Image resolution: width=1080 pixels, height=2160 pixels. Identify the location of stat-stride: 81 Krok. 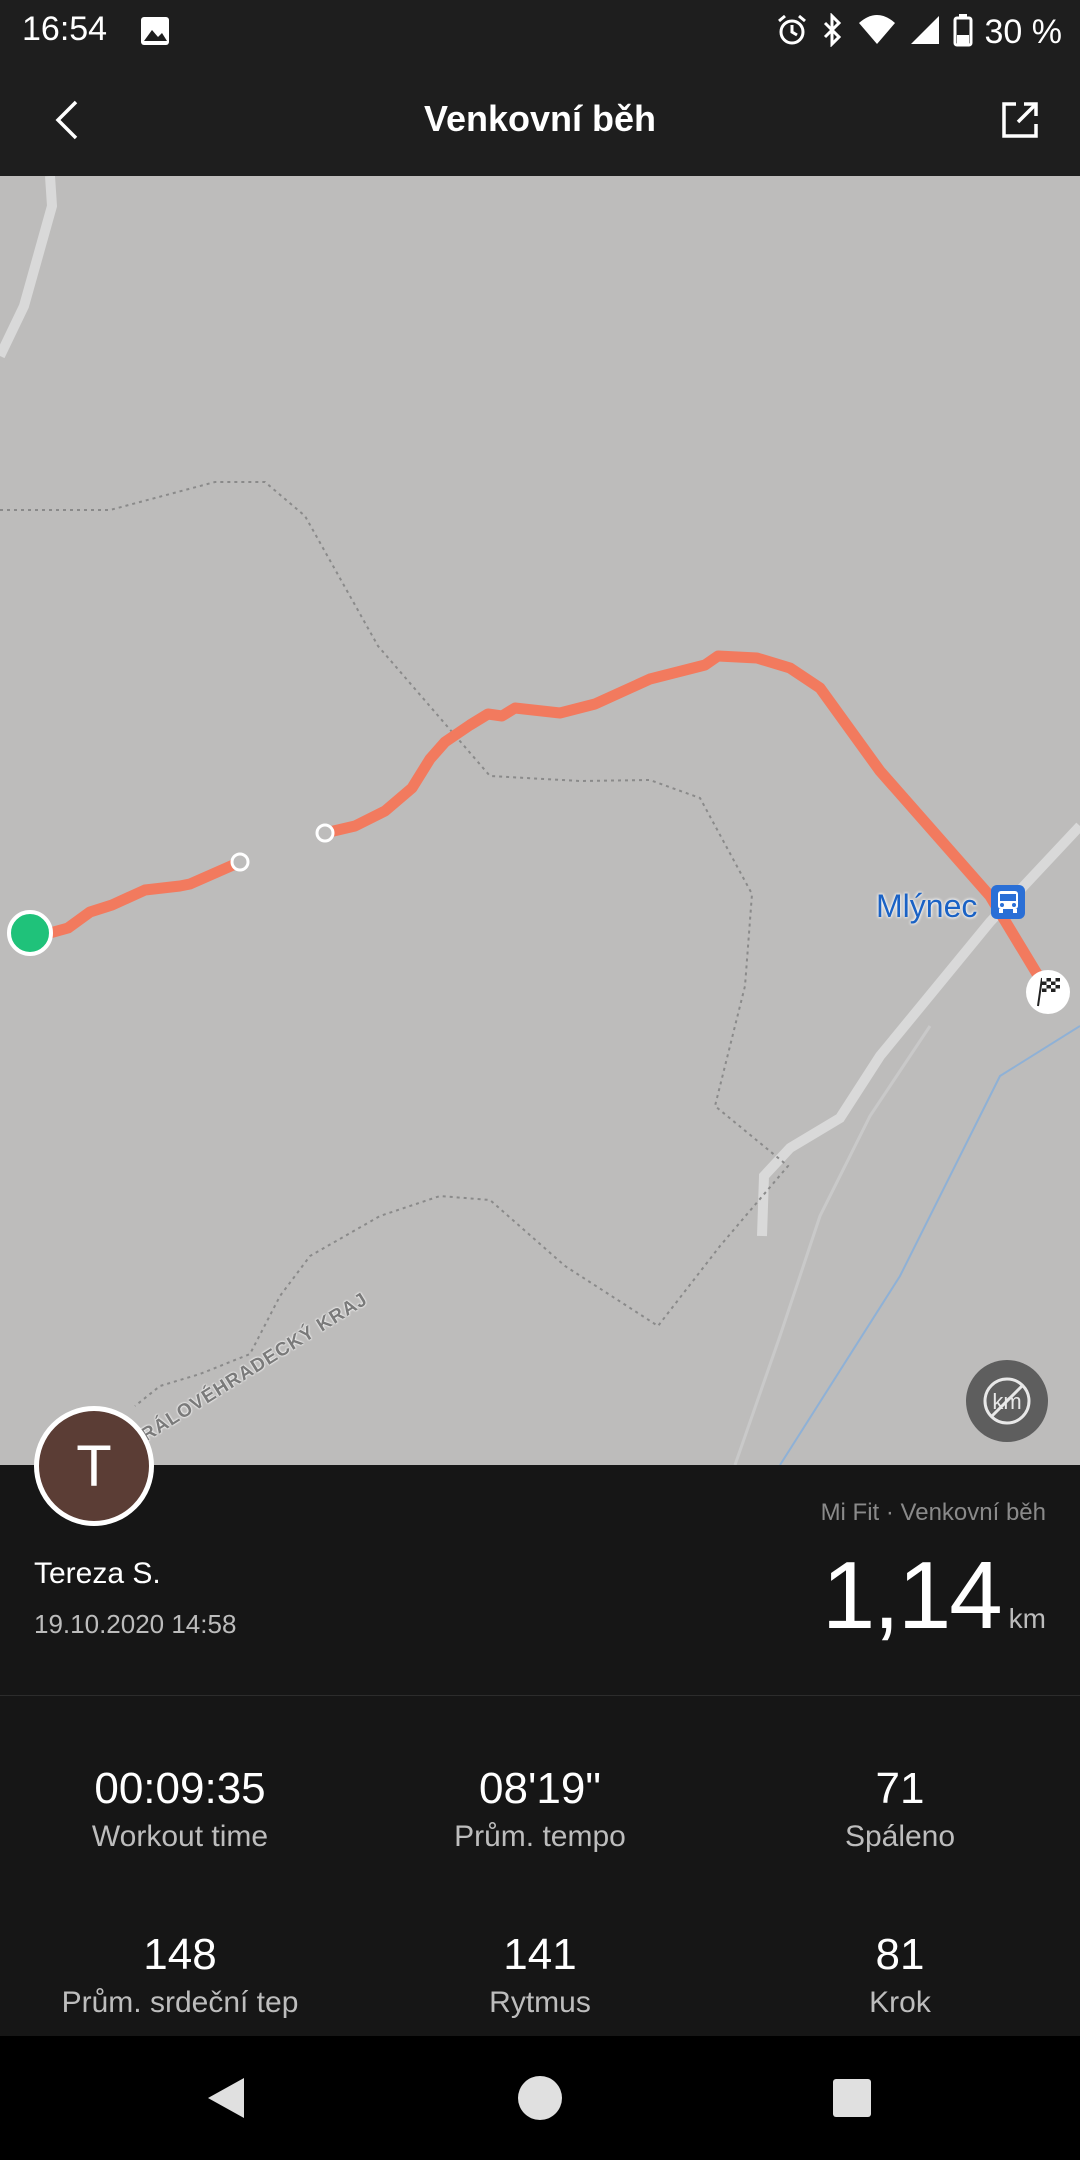
(900, 1975).